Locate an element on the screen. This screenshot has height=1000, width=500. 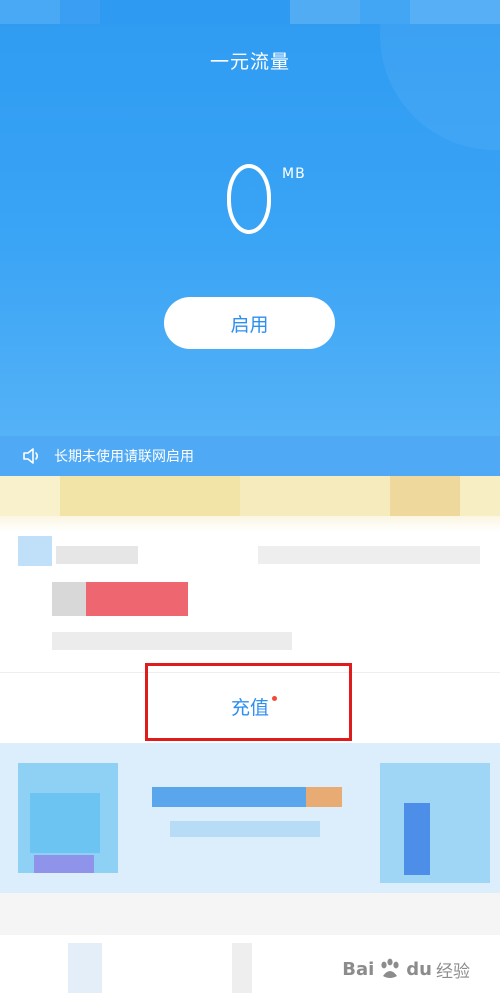
blurred-banner is located at coordinates (250, 496).